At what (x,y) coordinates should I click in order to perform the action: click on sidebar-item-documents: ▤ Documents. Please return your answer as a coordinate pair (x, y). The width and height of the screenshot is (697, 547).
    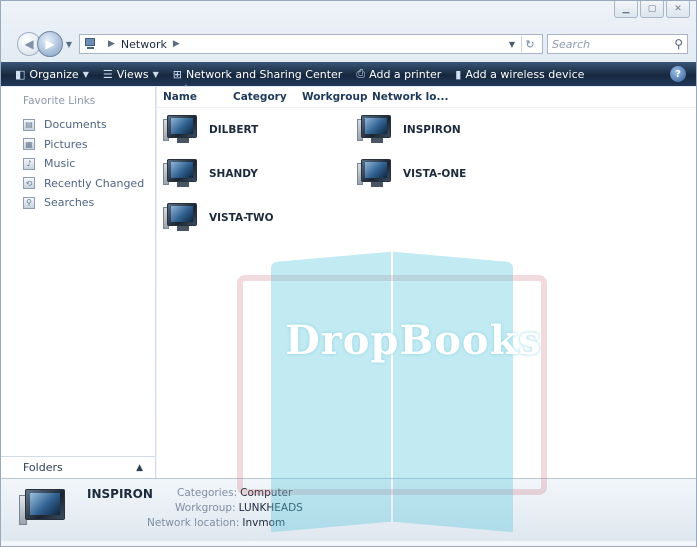
    Looking at the image, I should click on (83, 125).